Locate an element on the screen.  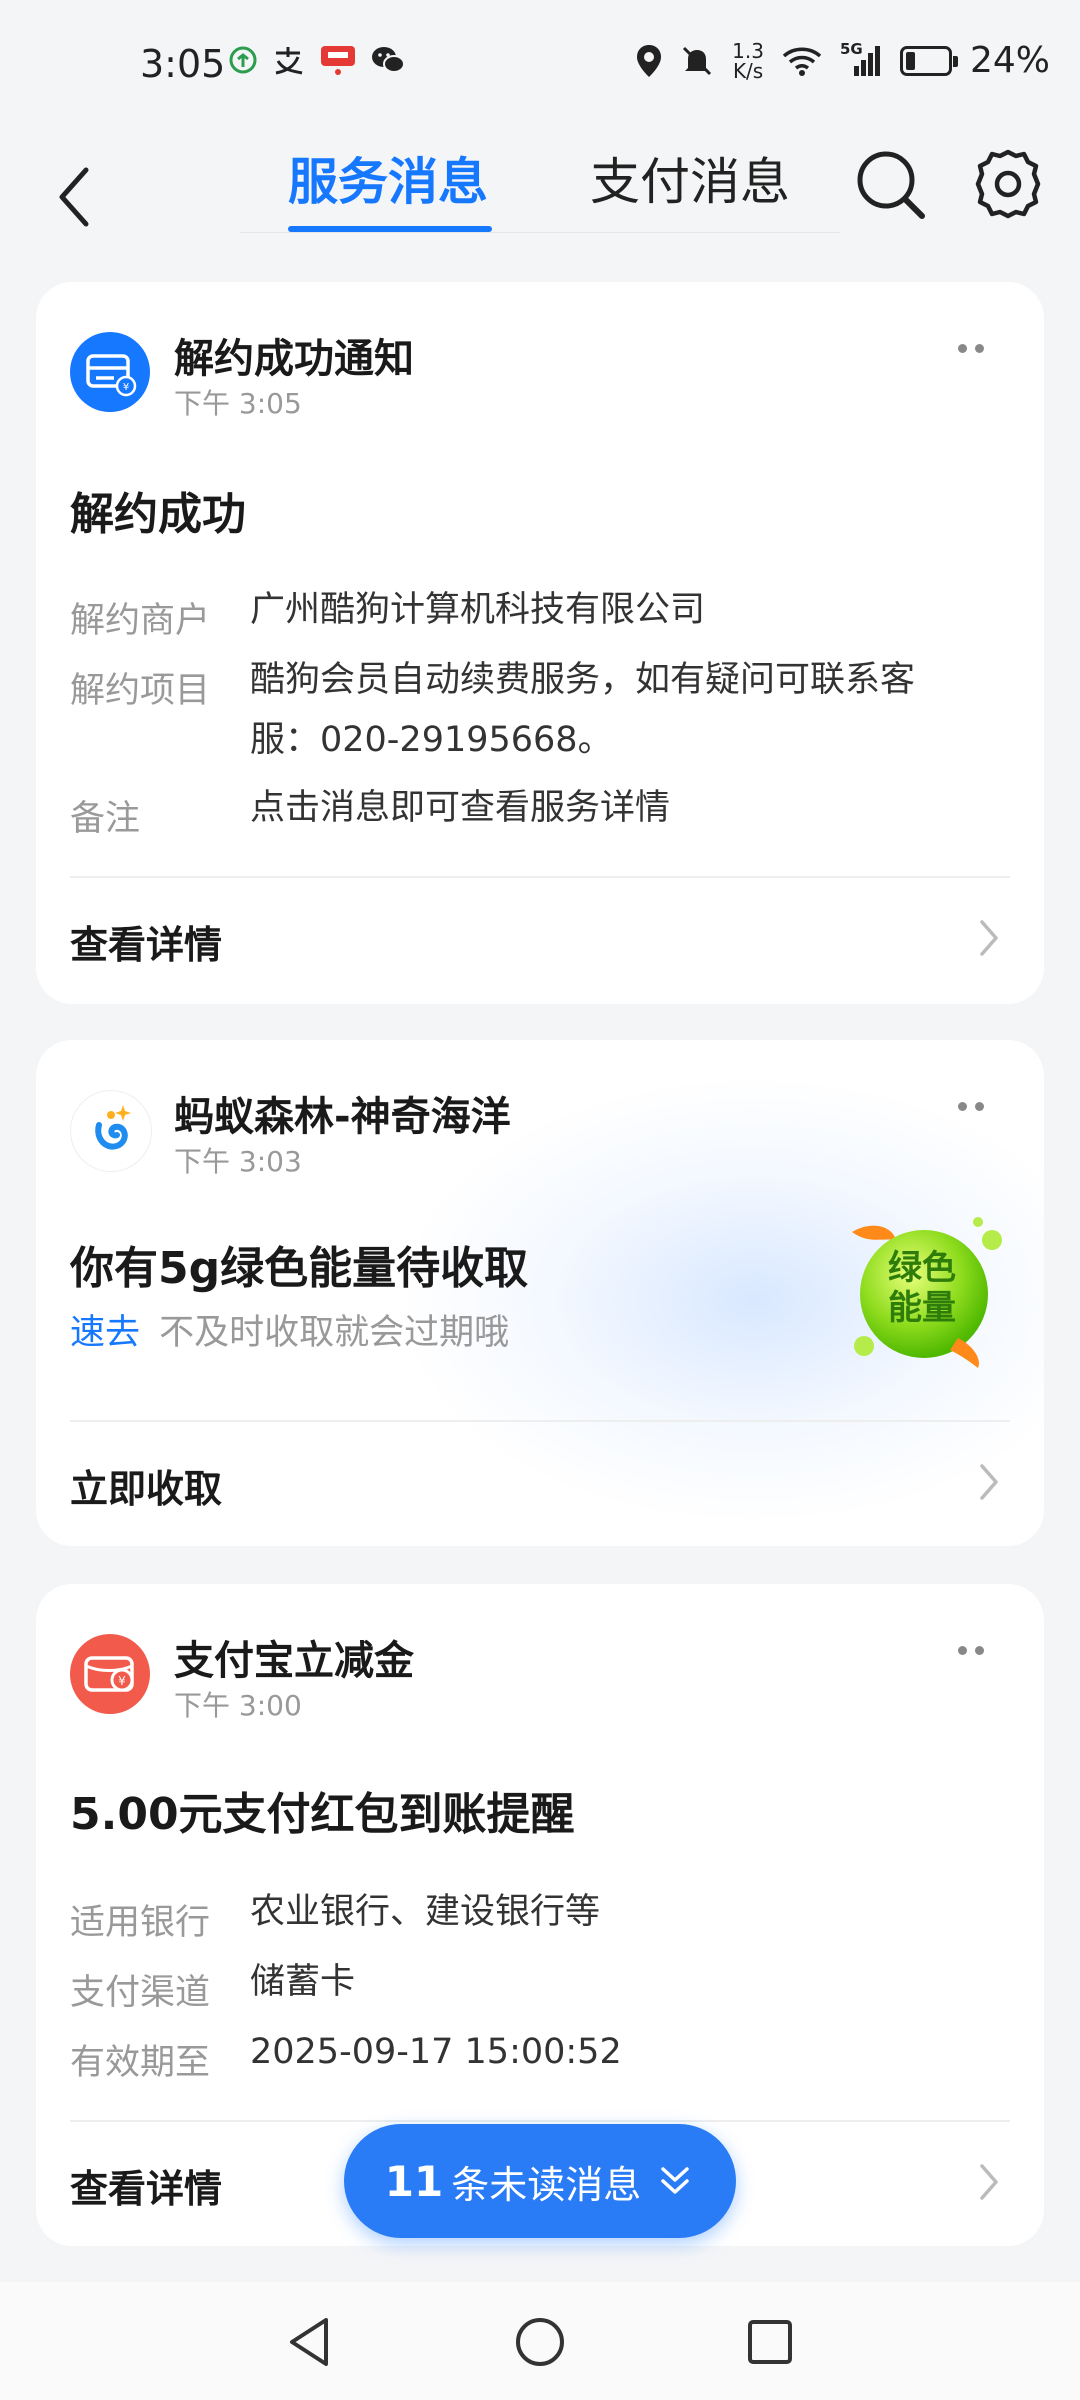
wallet-icon: ¥ is located at coordinates (111, 375).